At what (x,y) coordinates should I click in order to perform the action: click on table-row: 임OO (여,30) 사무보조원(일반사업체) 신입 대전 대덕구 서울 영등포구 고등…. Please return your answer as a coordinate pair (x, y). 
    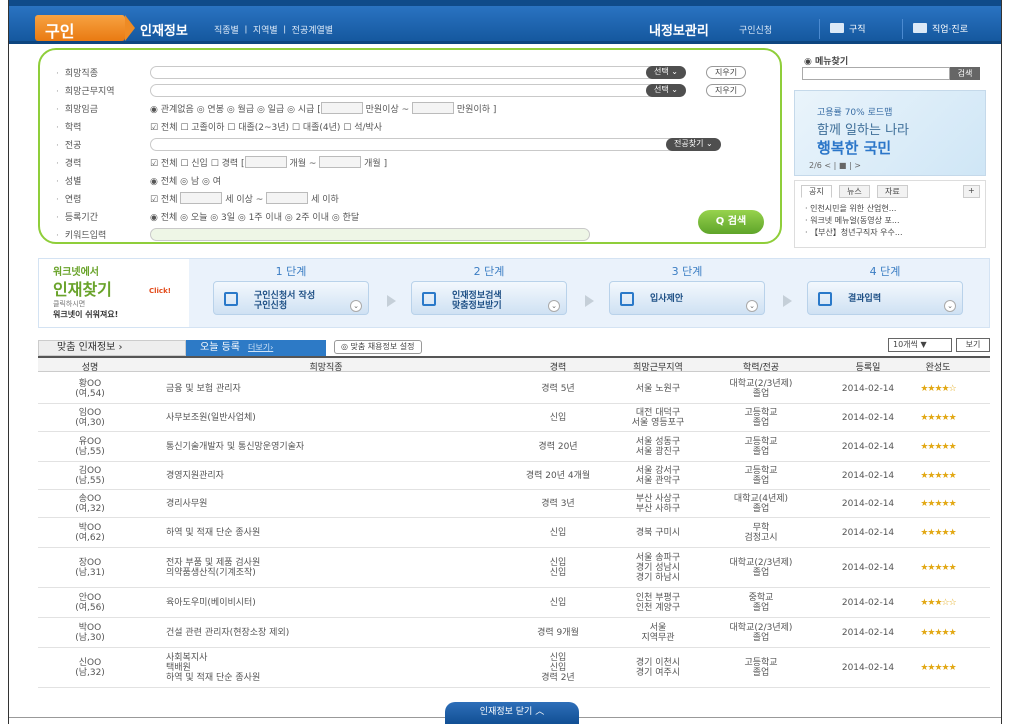
    Looking at the image, I should click on (514, 418).